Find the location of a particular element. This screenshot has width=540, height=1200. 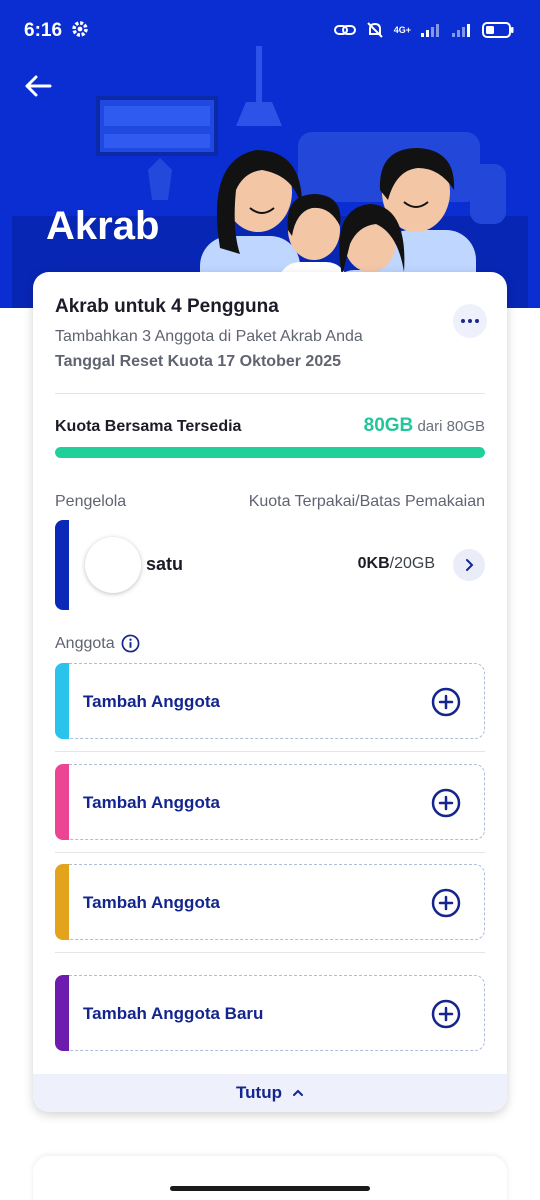

manager-name: satu is located at coordinates (165, 564).